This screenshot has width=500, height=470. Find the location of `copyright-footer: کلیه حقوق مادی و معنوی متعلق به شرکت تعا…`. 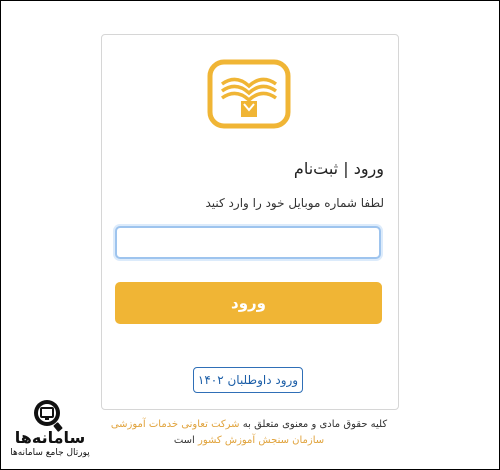

copyright-footer: کلیه حقوق مادی و معنوی متعلق به شرکت تعا… is located at coordinates (249, 433).